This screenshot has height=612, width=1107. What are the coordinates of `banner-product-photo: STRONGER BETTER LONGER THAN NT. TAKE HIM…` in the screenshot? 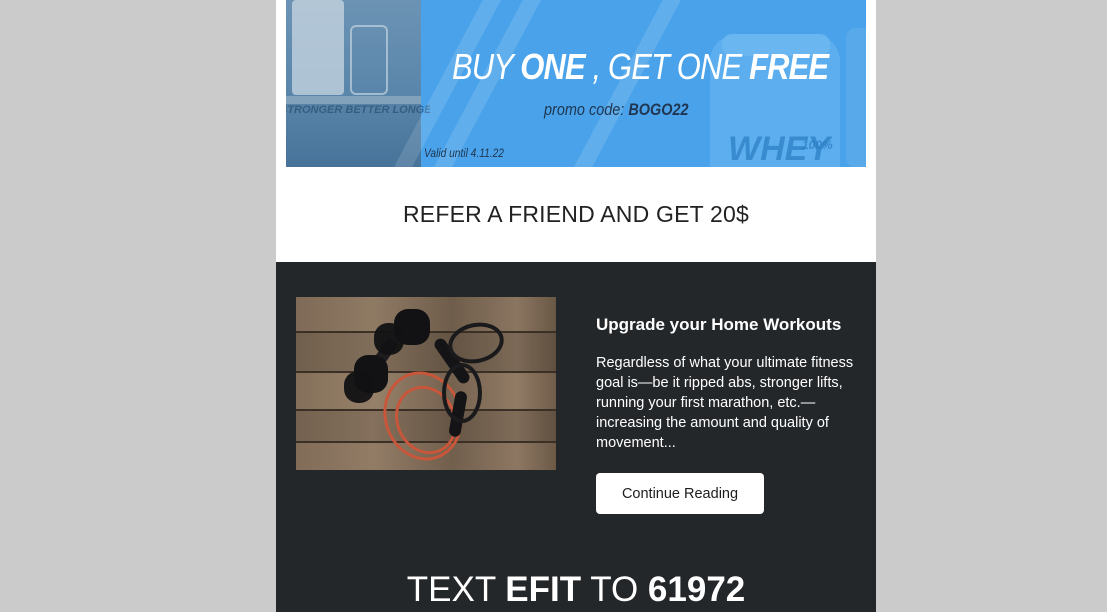 It's located at (358, 83).